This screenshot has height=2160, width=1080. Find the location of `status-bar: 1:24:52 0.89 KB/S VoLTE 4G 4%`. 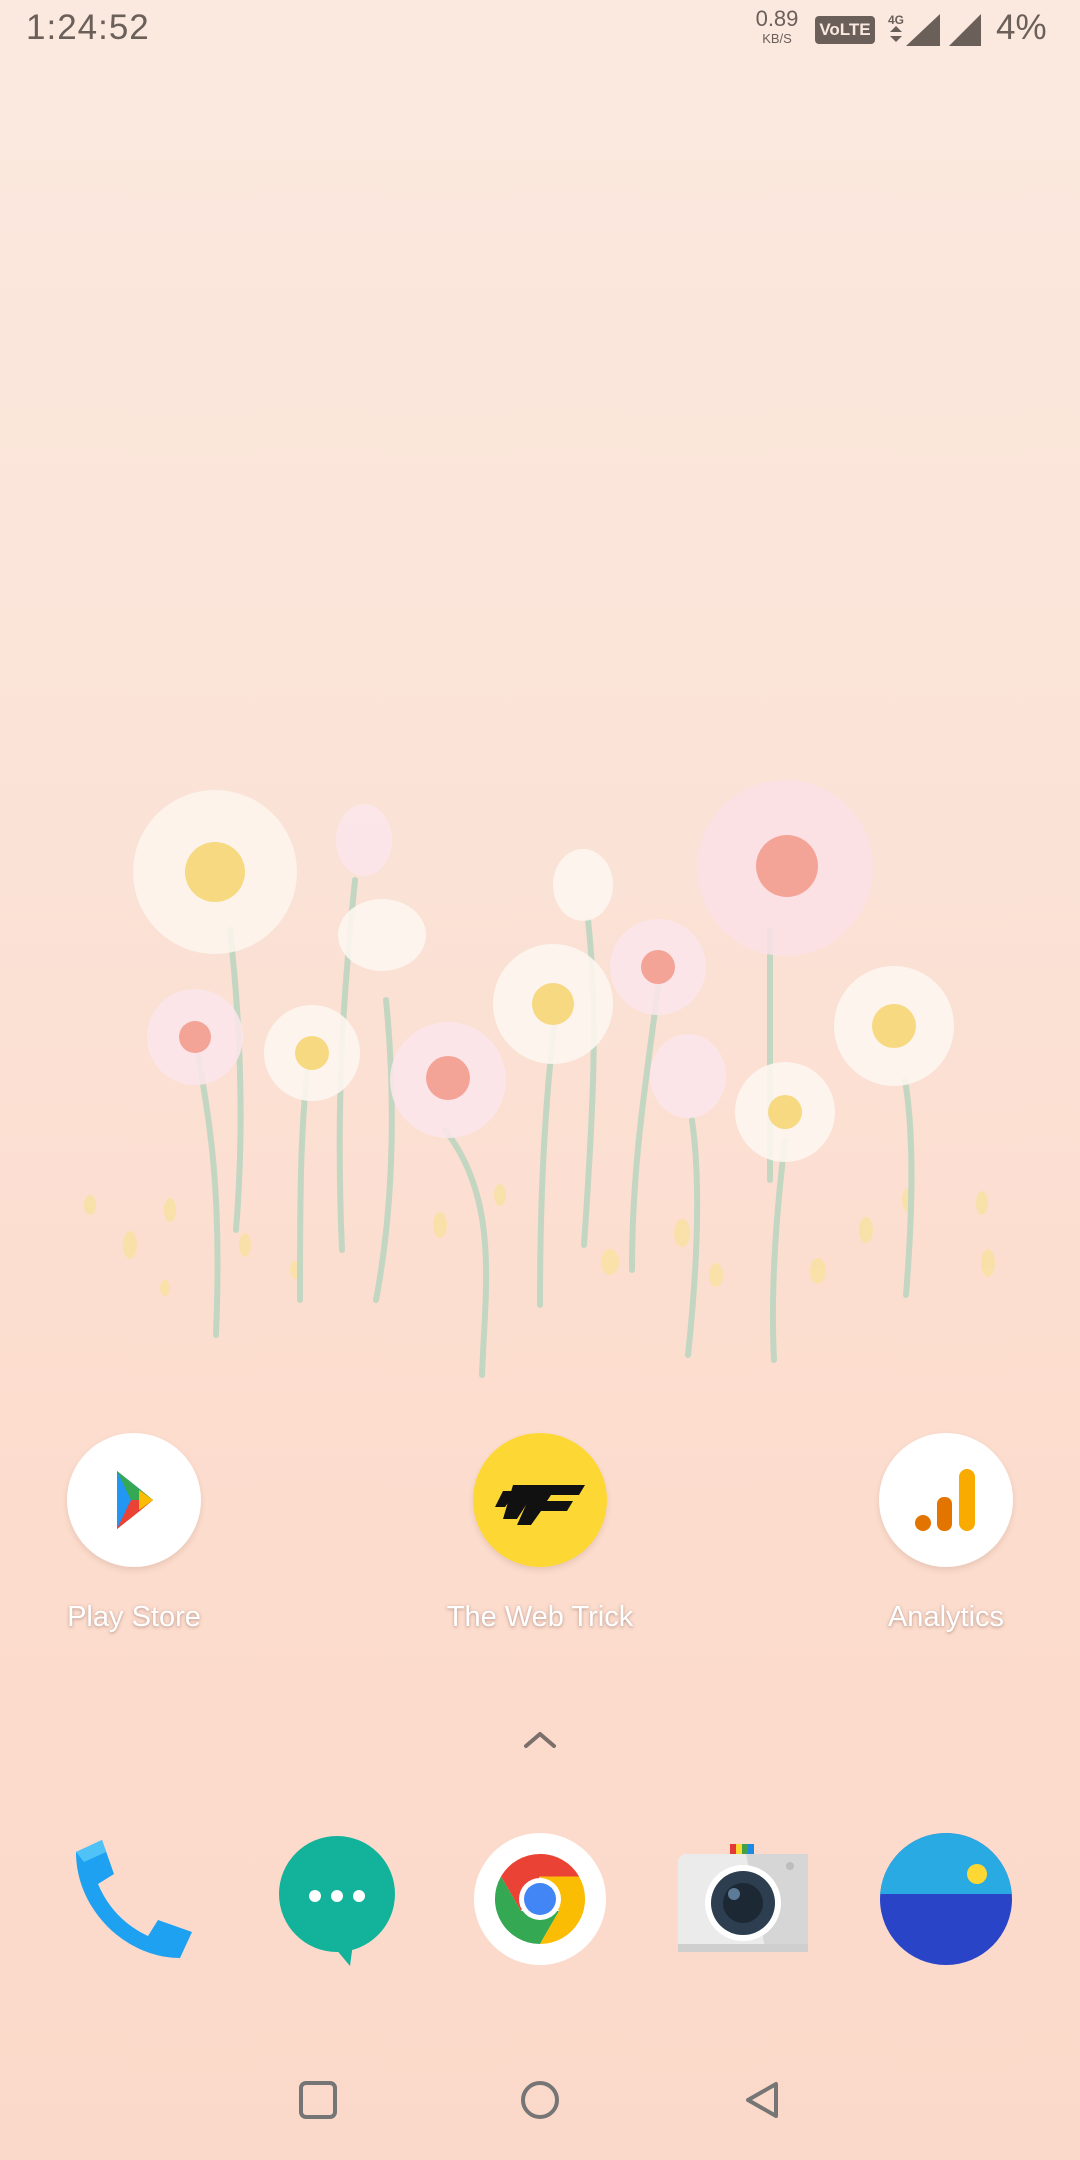

status-bar: 1:24:52 0.89 KB/S VoLTE 4G 4% is located at coordinates (540, 30).